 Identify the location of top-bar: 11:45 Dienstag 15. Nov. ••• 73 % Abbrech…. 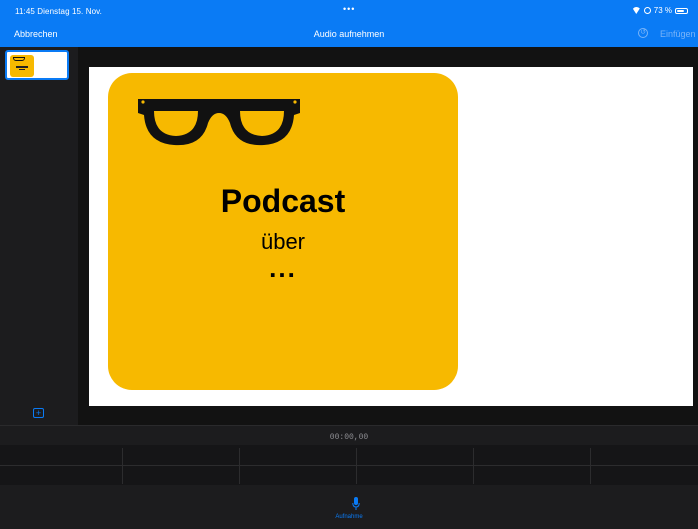
(349, 23).